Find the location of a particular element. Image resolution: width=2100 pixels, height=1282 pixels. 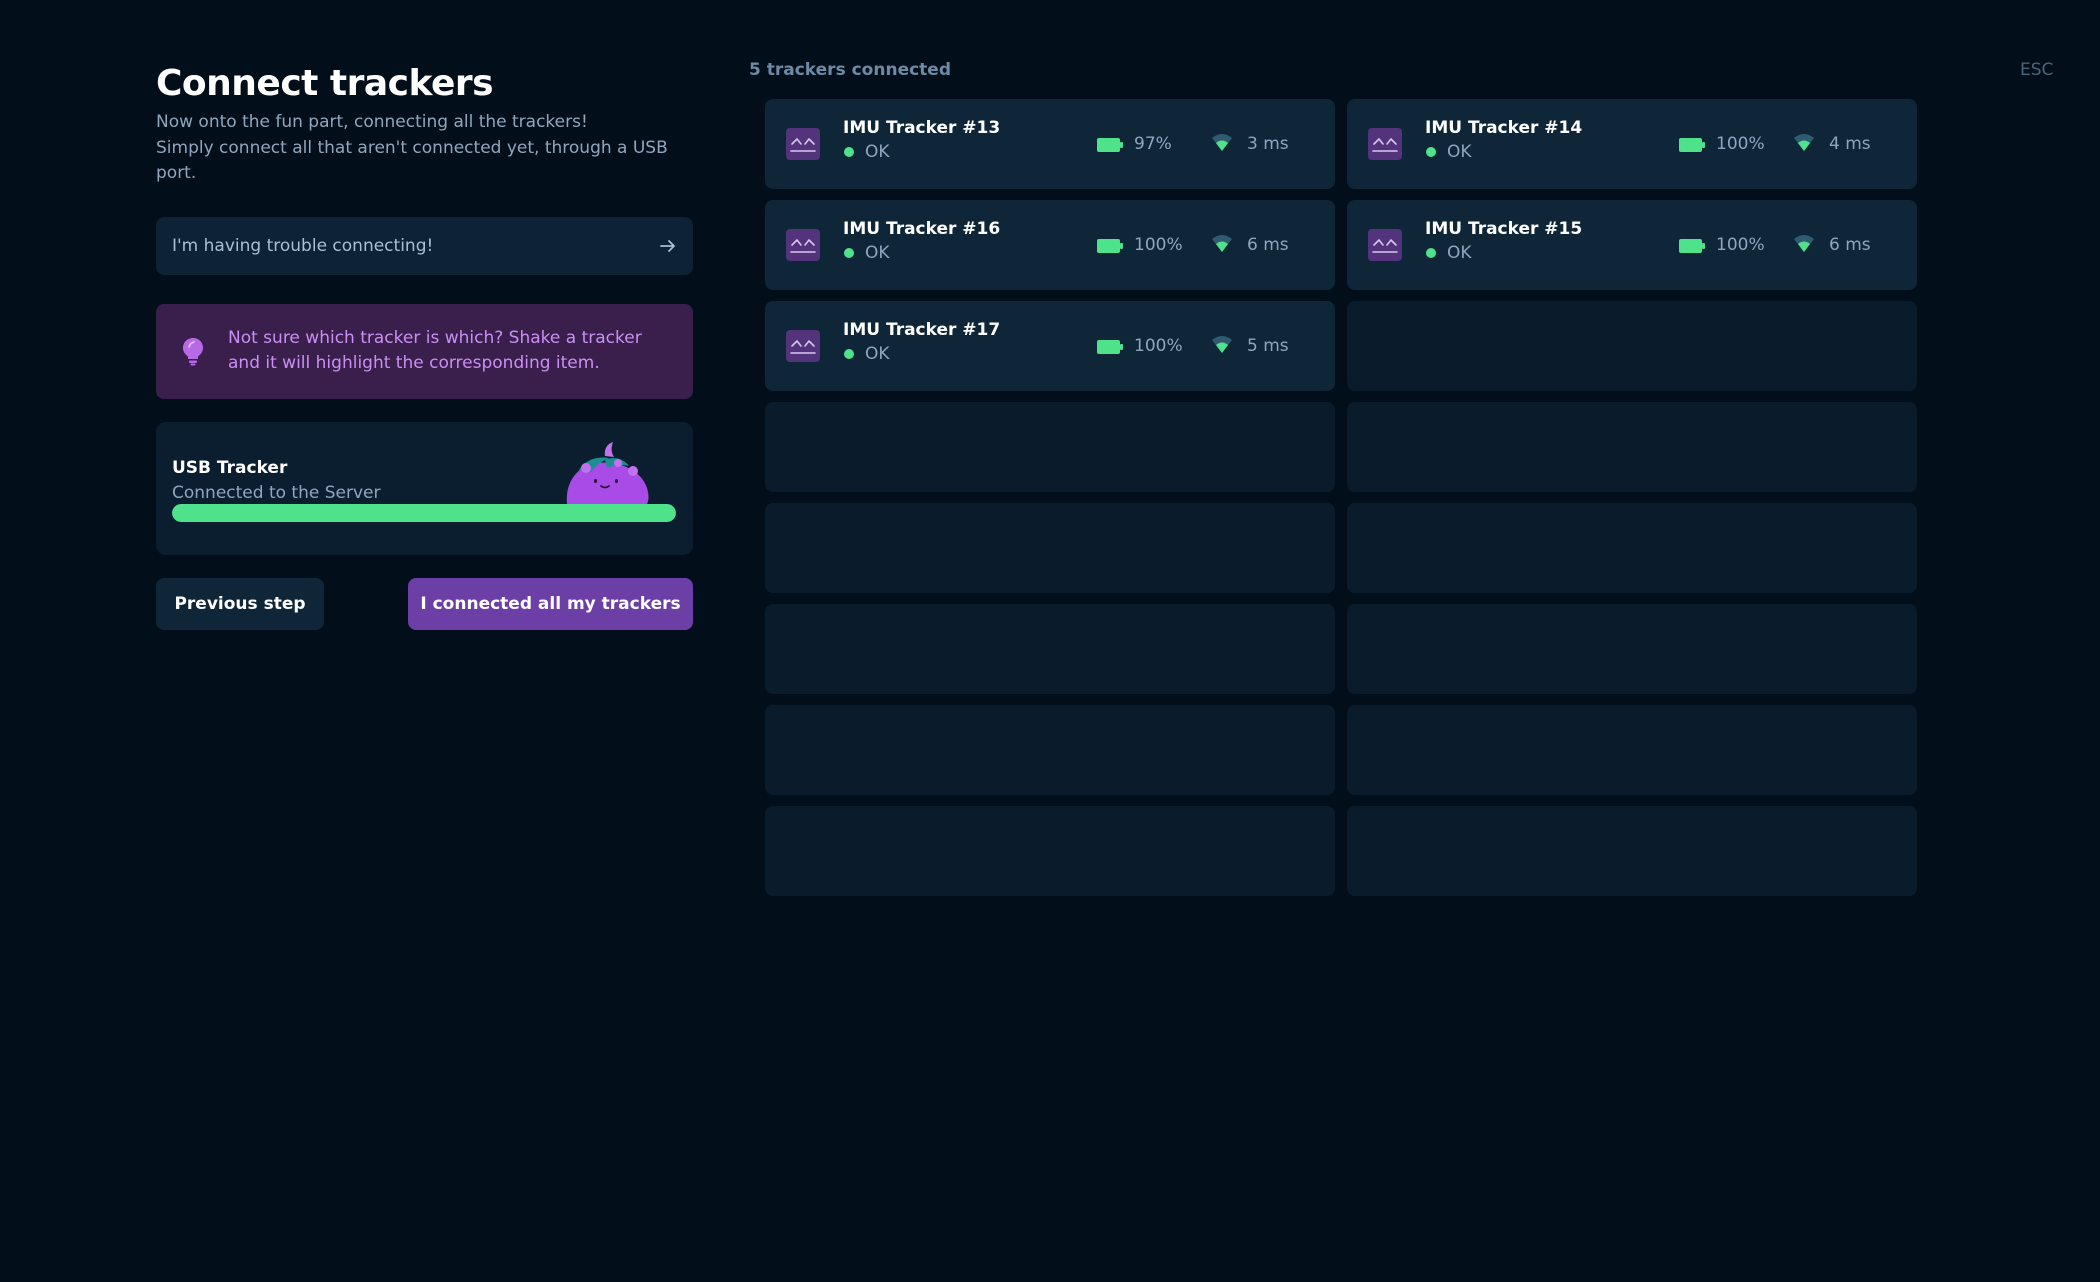

usb-progress-fill is located at coordinates (424, 512).